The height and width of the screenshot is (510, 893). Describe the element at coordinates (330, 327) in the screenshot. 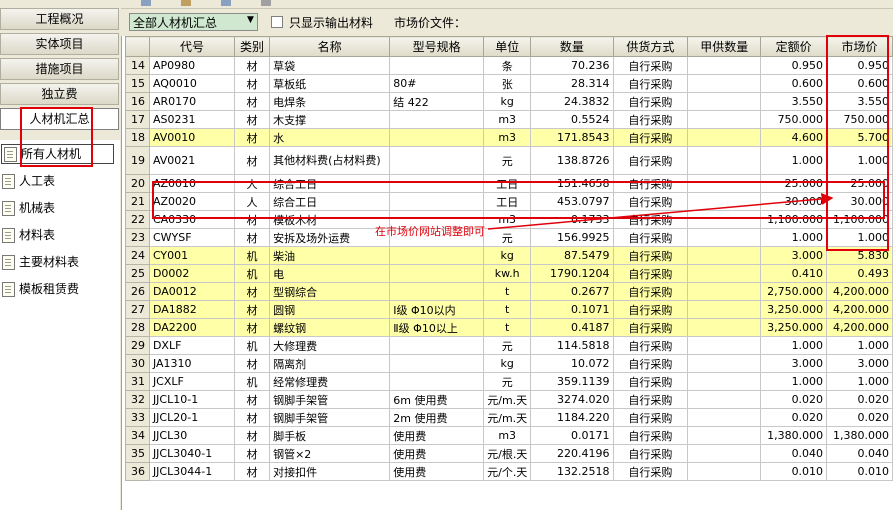

I see `name-cell: 螺纹钢` at that location.